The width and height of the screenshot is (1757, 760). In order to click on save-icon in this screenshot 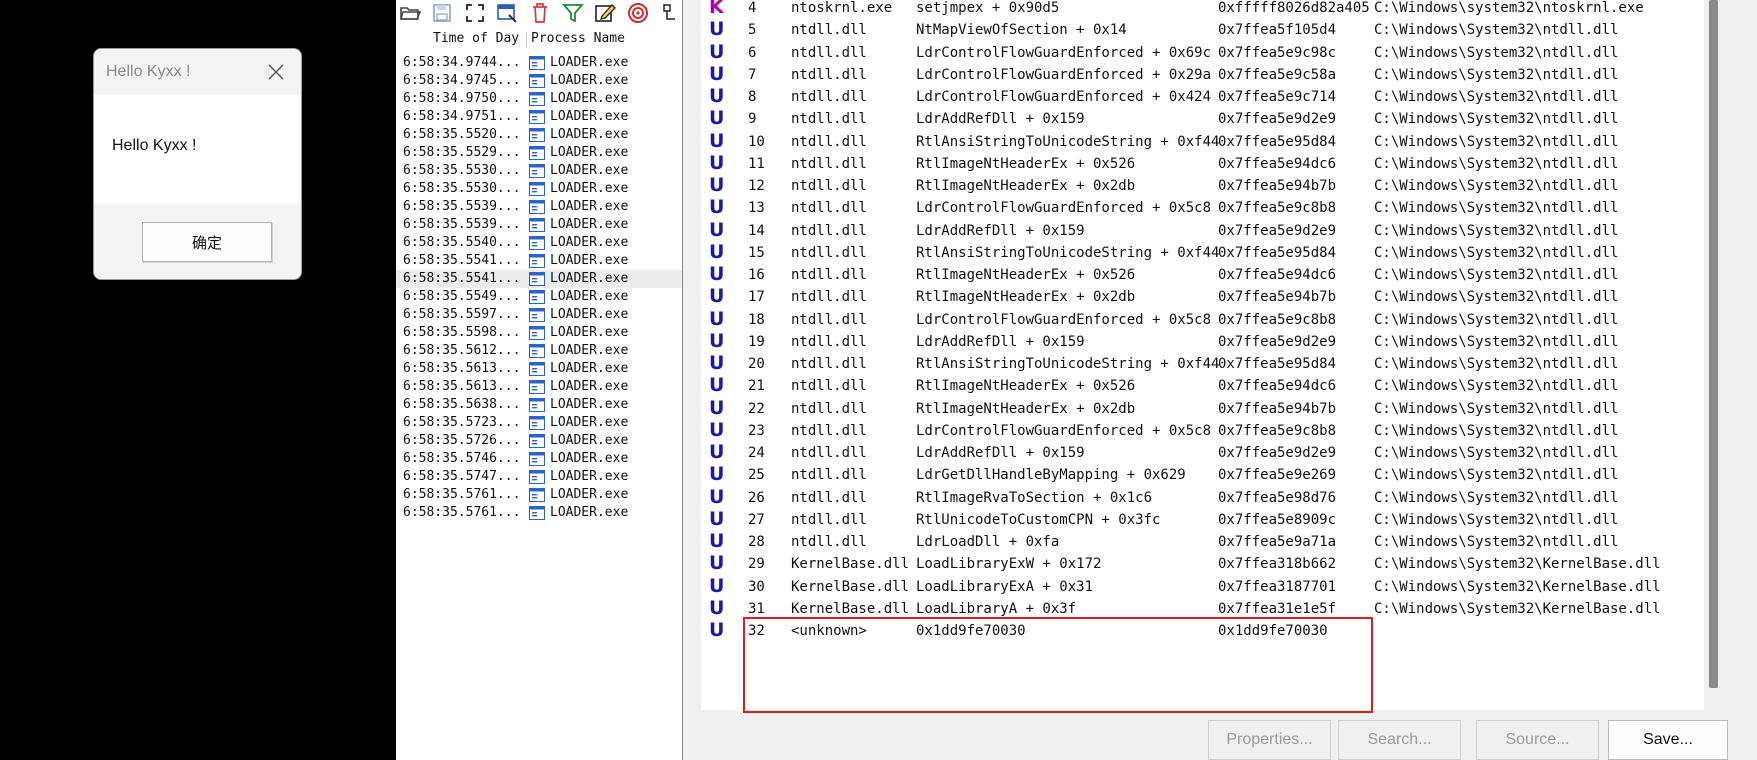, I will do `click(443, 13)`.